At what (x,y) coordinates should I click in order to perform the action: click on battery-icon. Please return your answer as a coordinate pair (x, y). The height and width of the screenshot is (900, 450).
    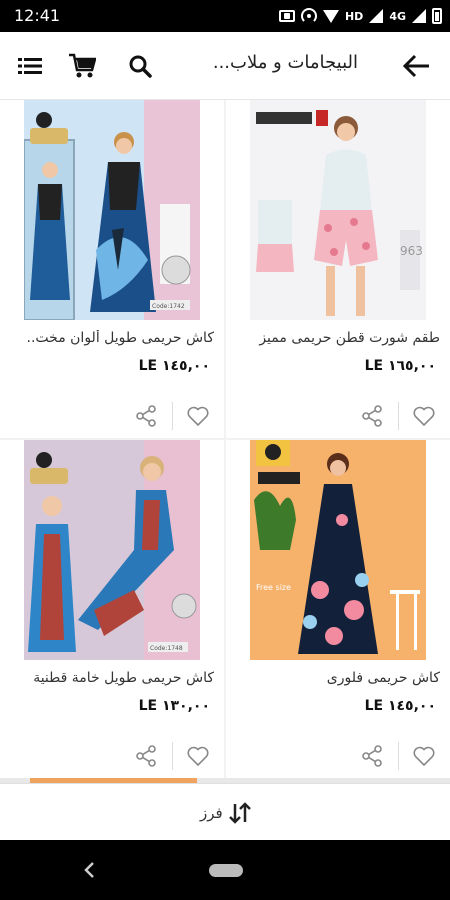
    Looking at the image, I should click on (437, 16).